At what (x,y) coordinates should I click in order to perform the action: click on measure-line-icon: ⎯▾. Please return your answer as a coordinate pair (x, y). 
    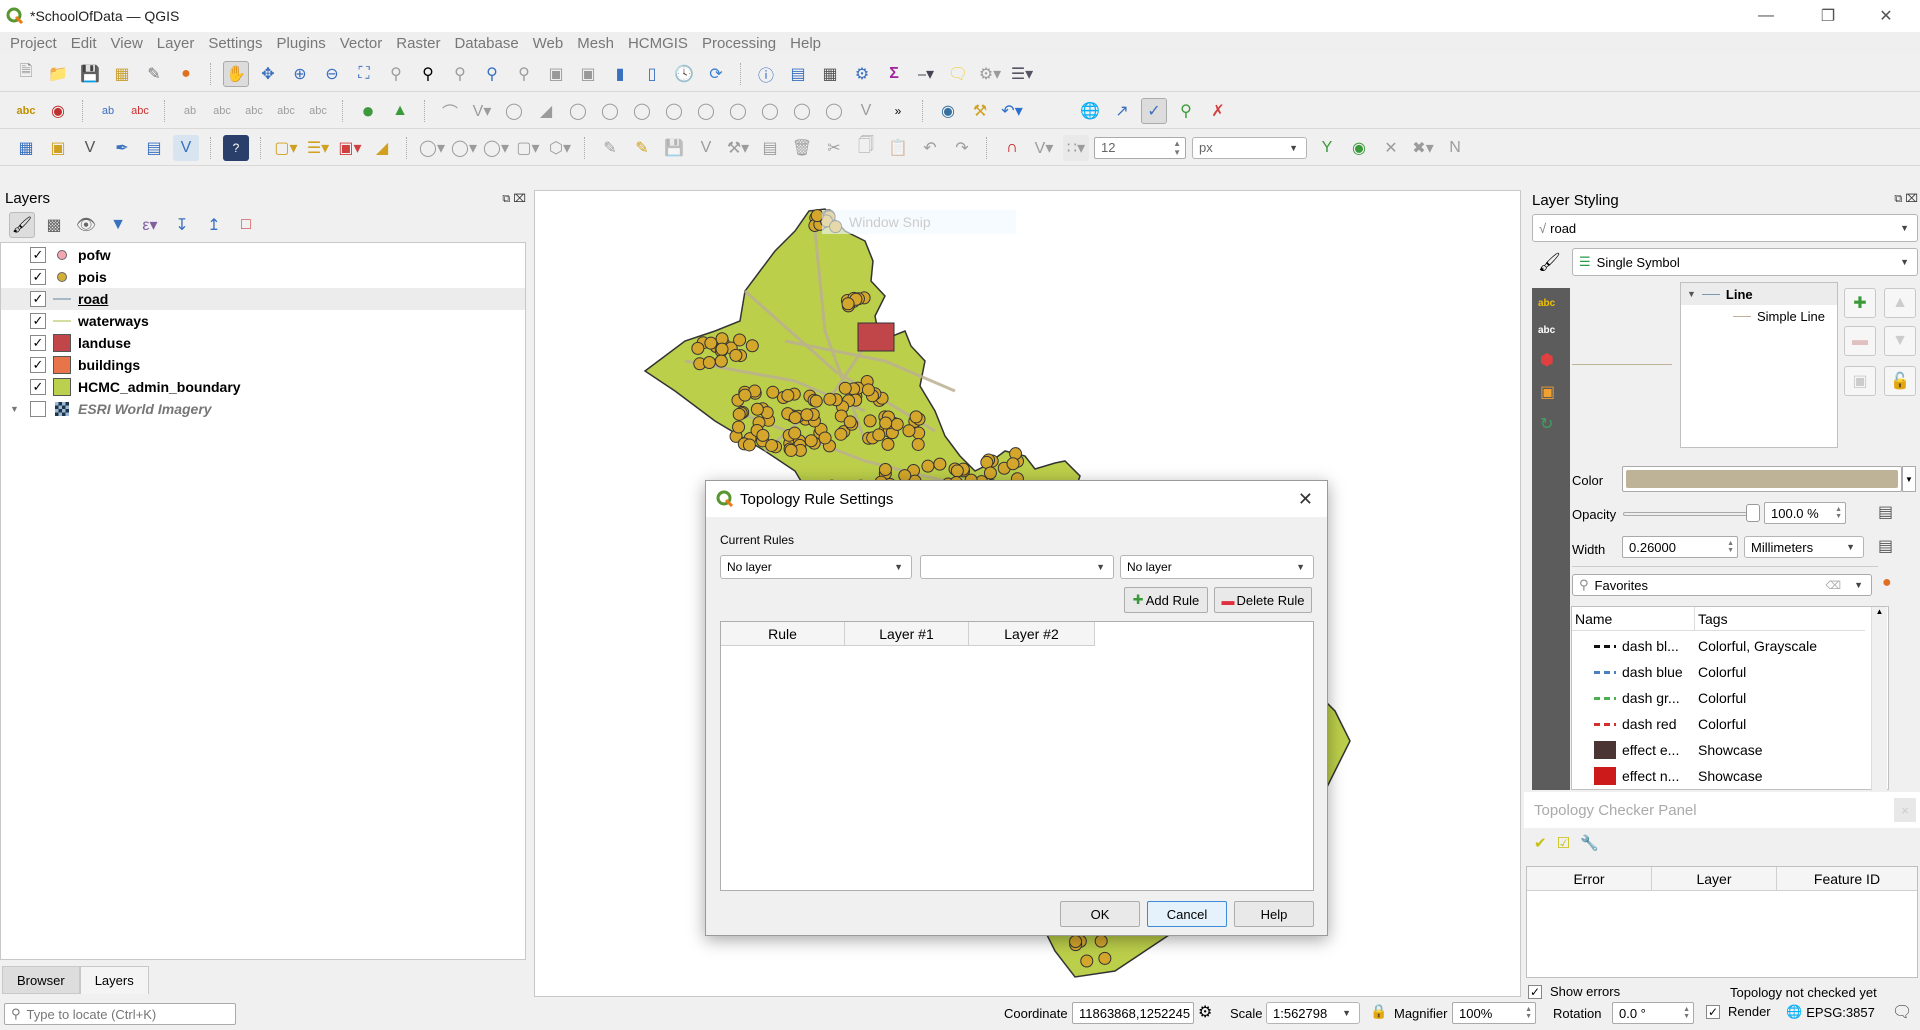
    Looking at the image, I should click on (926, 74).